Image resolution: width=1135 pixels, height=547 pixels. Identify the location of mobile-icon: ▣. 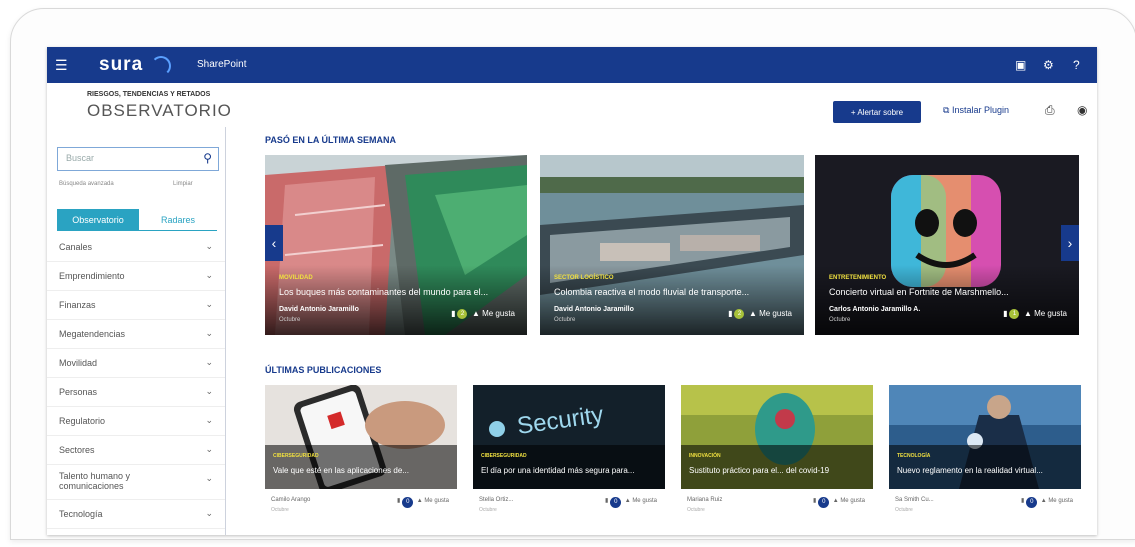
(1020, 65).